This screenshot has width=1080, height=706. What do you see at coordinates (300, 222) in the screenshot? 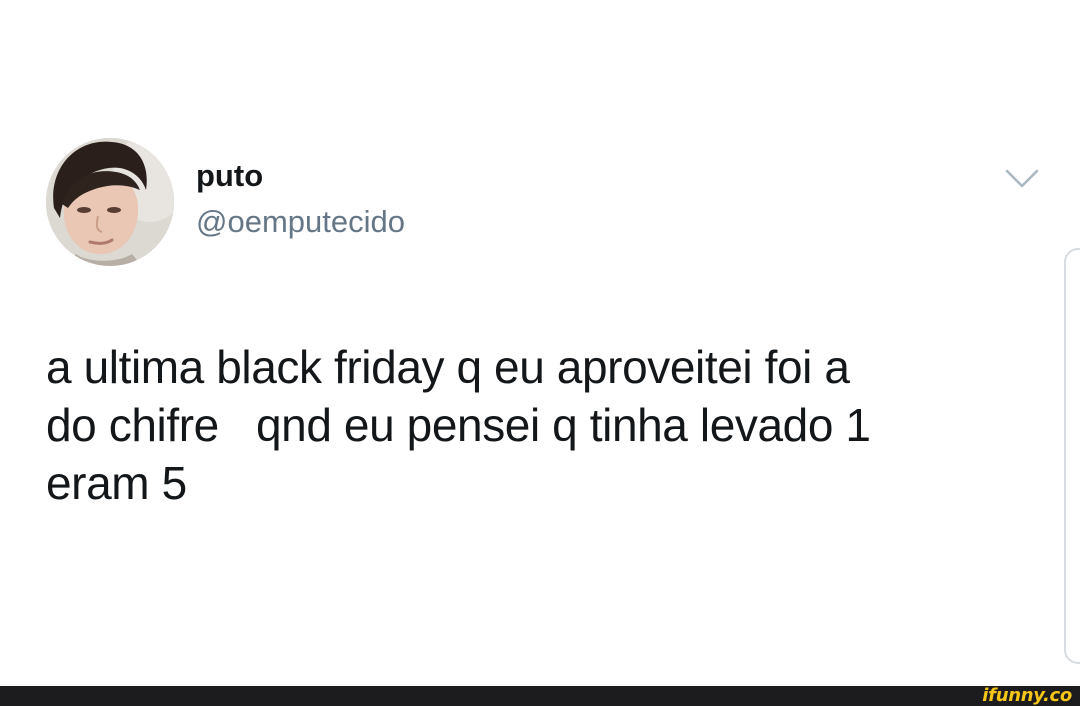
I see `author-handle: @oemputecido` at bounding box center [300, 222].